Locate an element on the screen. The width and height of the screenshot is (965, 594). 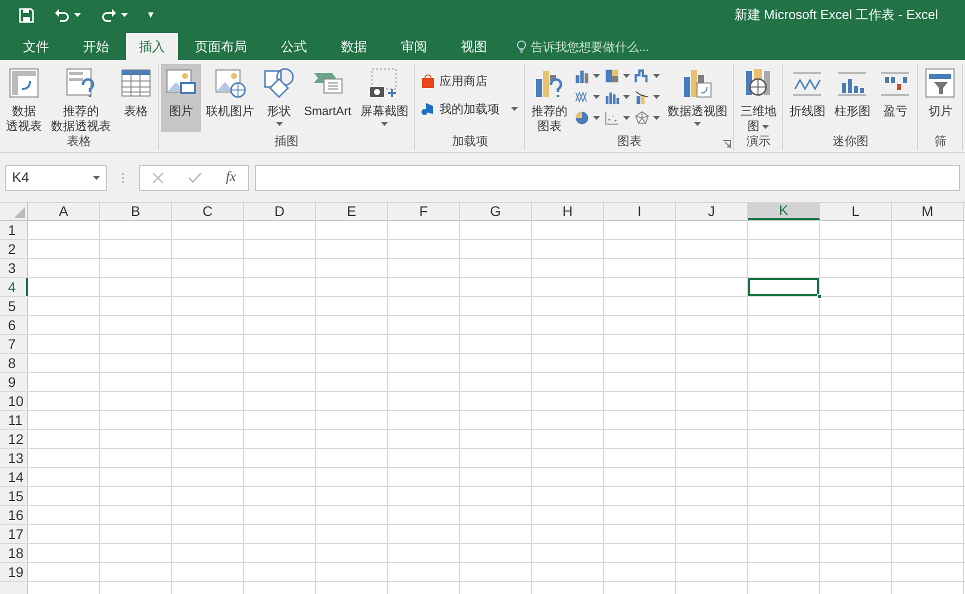
column-header: F is located at coordinates (424, 211).